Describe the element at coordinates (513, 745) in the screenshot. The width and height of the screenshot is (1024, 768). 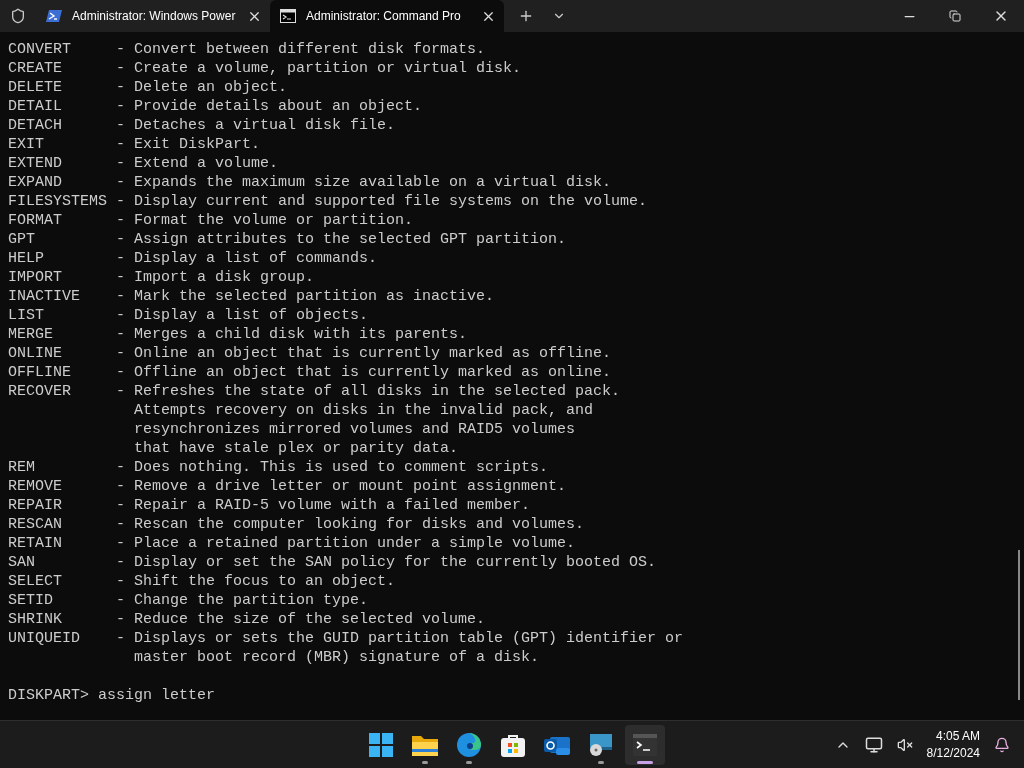
I see `store-icon` at that location.